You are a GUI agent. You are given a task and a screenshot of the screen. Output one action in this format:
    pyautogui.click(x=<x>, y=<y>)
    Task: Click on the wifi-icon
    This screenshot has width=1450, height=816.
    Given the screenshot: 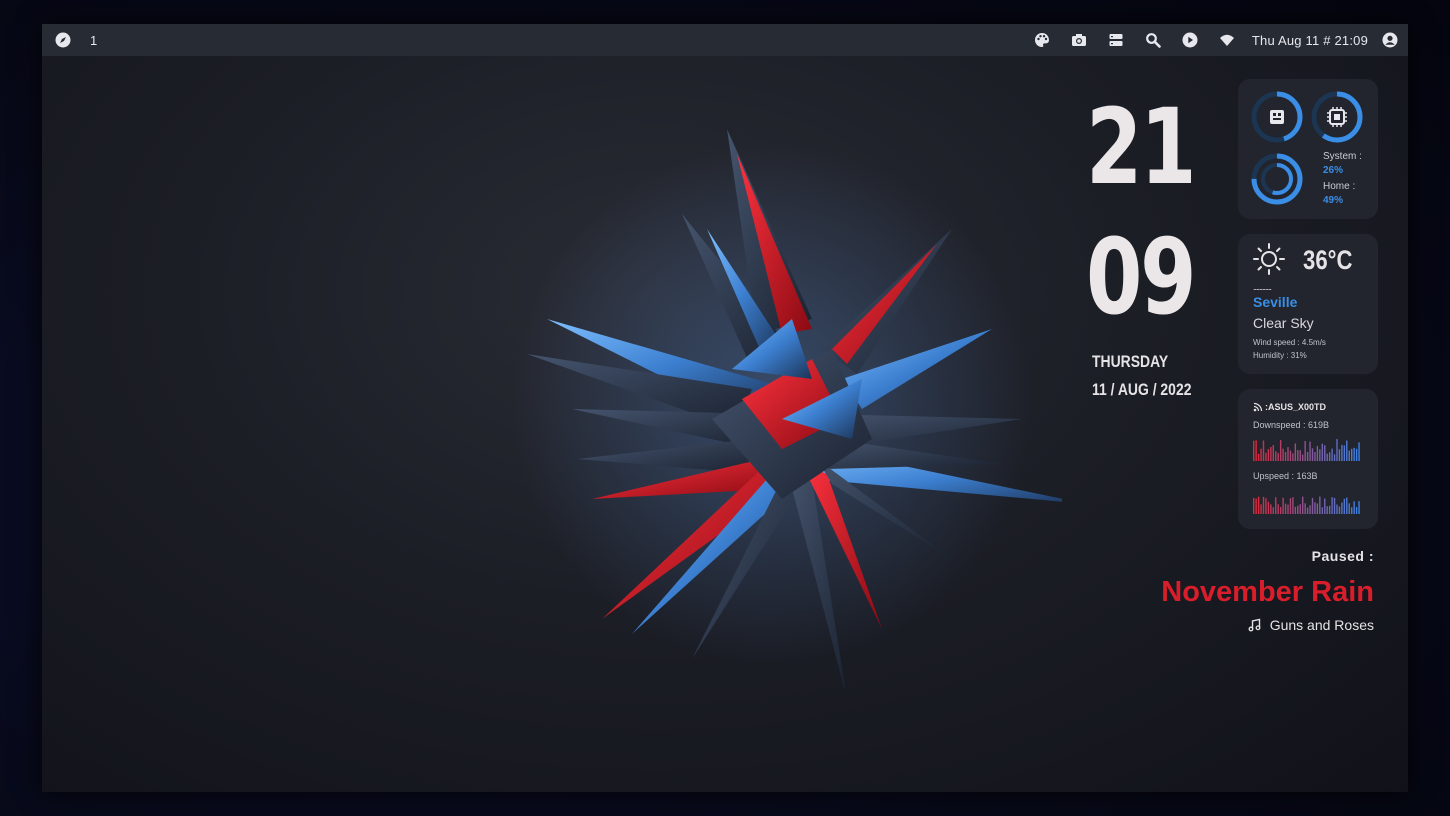 What is the action you would take?
    pyautogui.click(x=1227, y=40)
    